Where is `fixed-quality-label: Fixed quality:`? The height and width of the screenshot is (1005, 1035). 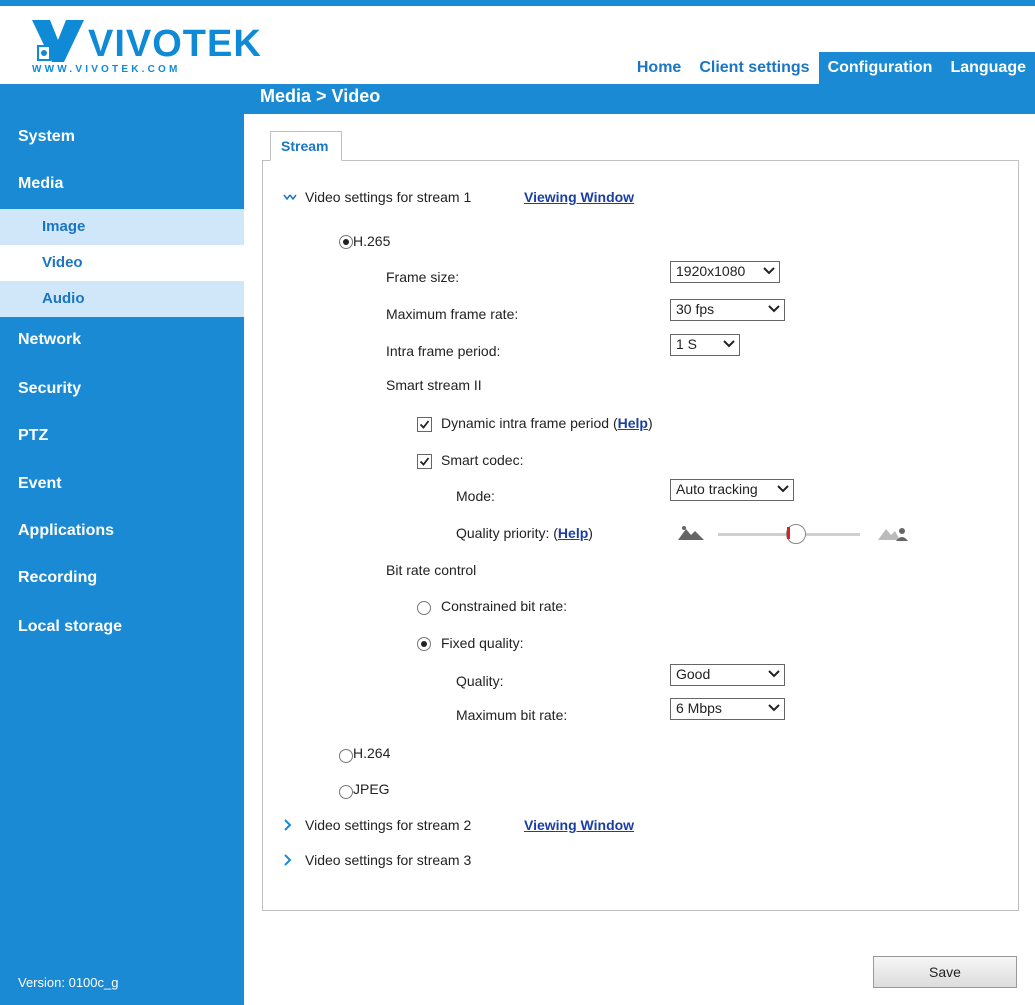 fixed-quality-label: Fixed quality: is located at coordinates (482, 643).